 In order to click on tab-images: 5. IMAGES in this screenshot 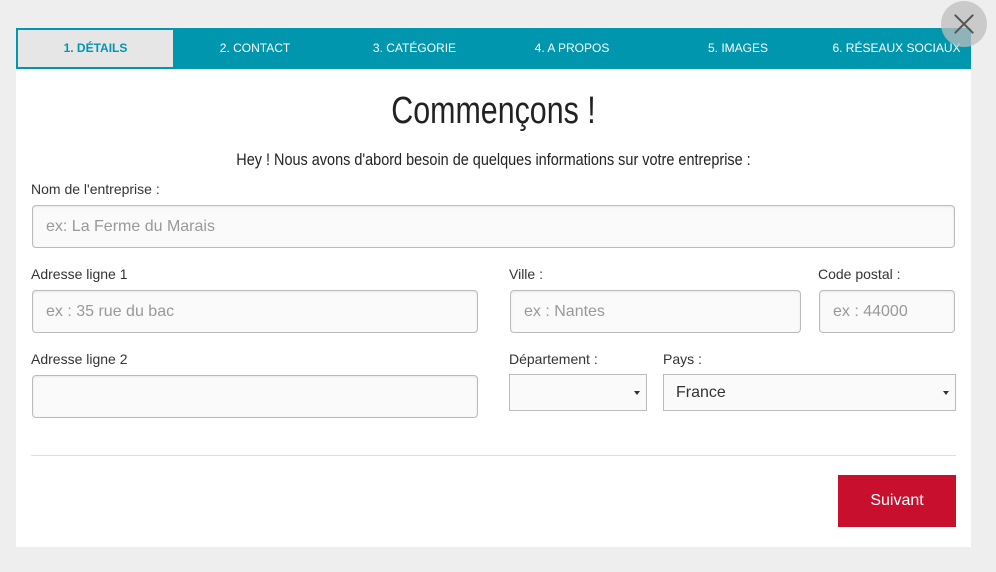, I will do `click(738, 48)`.